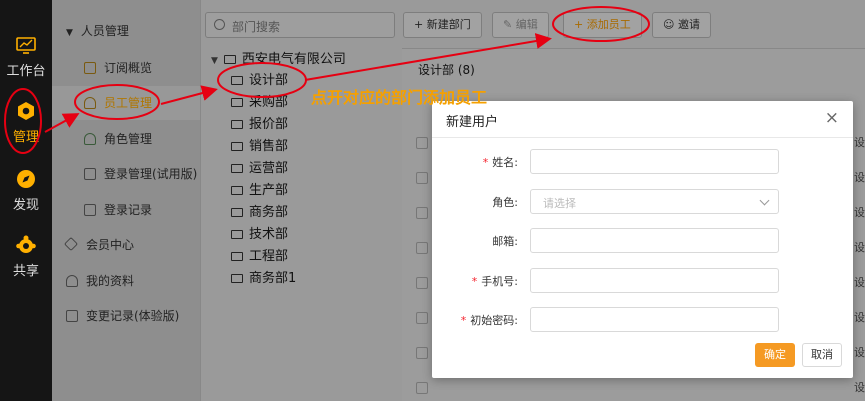 Image resolution: width=865 pixels, height=401 pixels. What do you see at coordinates (90, 103) in the screenshot?
I see `user-icon` at bounding box center [90, 103].